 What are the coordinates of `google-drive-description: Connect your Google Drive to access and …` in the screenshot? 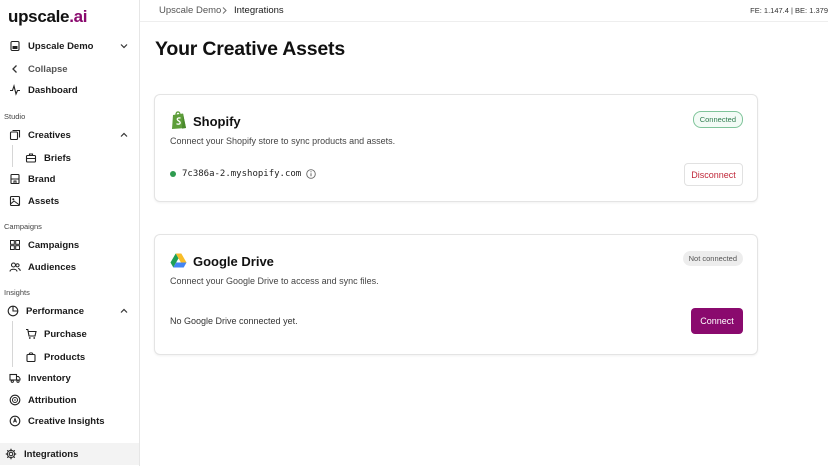 It's located at (274, 281).